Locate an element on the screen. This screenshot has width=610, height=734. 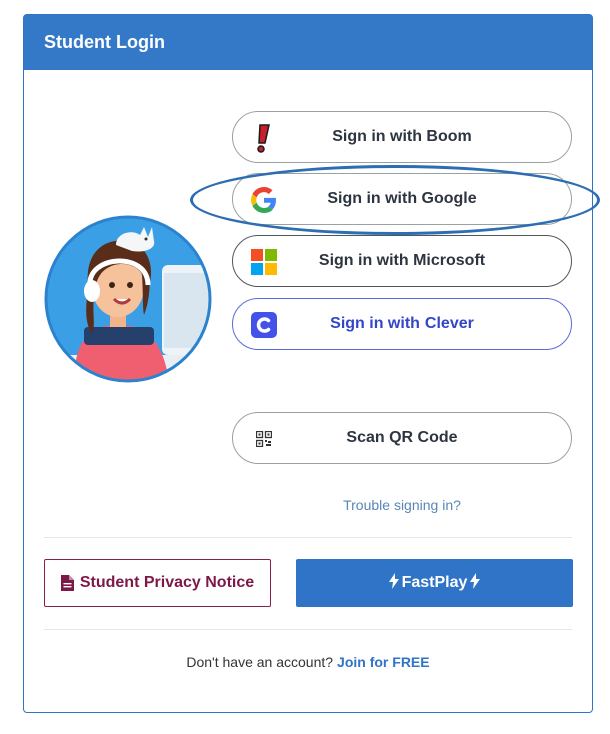
clever-logo-icon is located at coordinates (264, 325).